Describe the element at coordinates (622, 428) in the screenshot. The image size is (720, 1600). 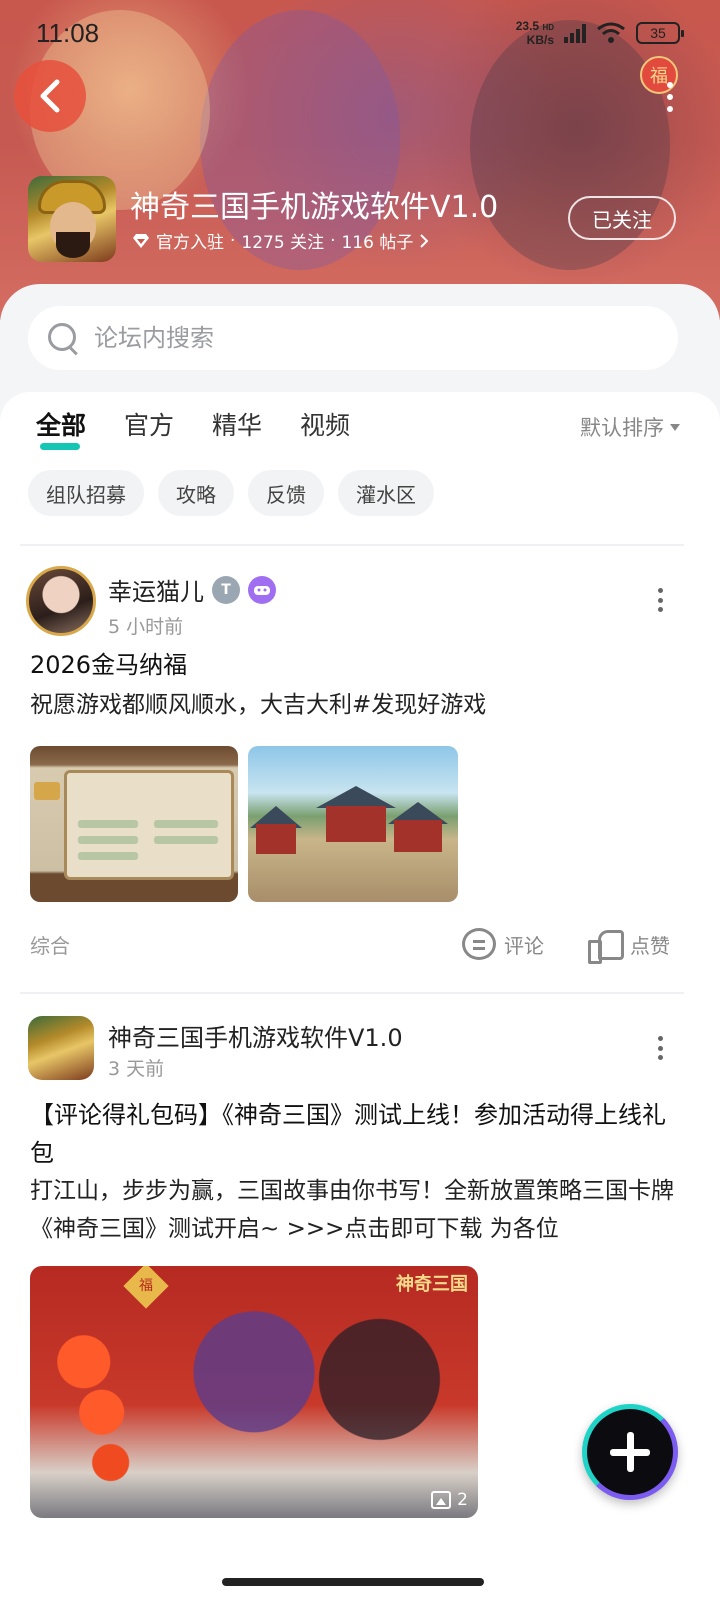
I see `sort-label: 默认排序` at that location.